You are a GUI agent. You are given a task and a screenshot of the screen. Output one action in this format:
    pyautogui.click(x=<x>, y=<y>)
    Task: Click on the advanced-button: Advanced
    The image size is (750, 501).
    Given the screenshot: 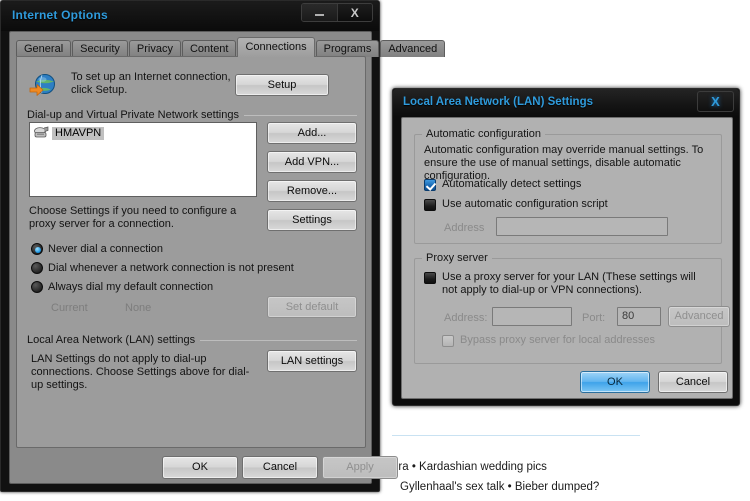 What is the action you would take?
    pyautogui.click(x=699, y=316)
    